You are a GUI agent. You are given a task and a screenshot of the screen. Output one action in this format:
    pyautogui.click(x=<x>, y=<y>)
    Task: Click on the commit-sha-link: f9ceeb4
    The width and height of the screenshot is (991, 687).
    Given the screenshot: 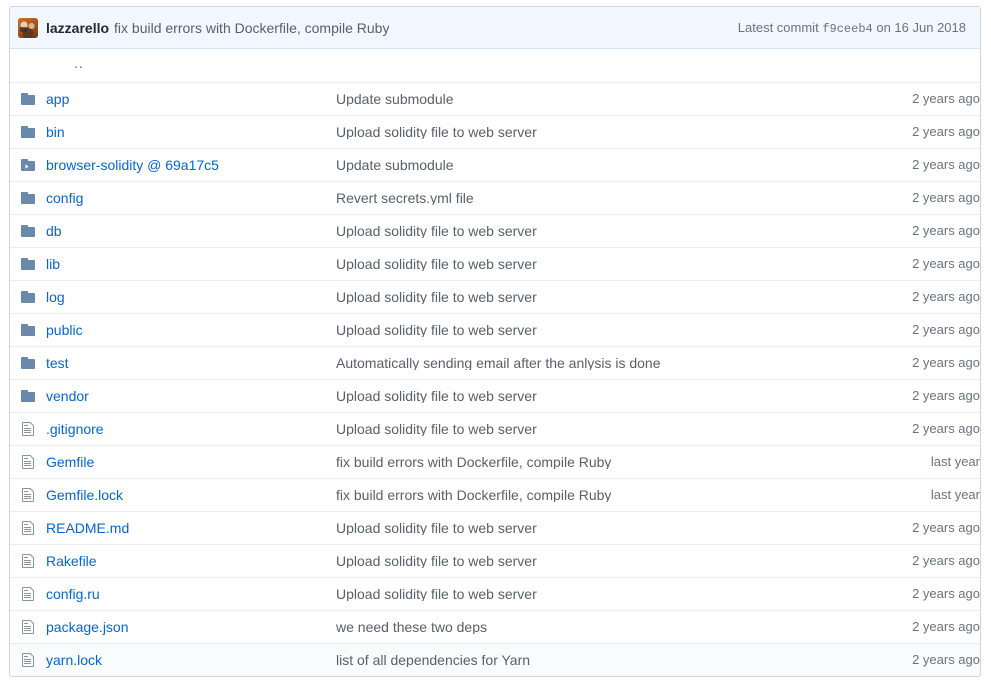 What is the action you would take?
    pyautogui.click(x=847, y=29)
    